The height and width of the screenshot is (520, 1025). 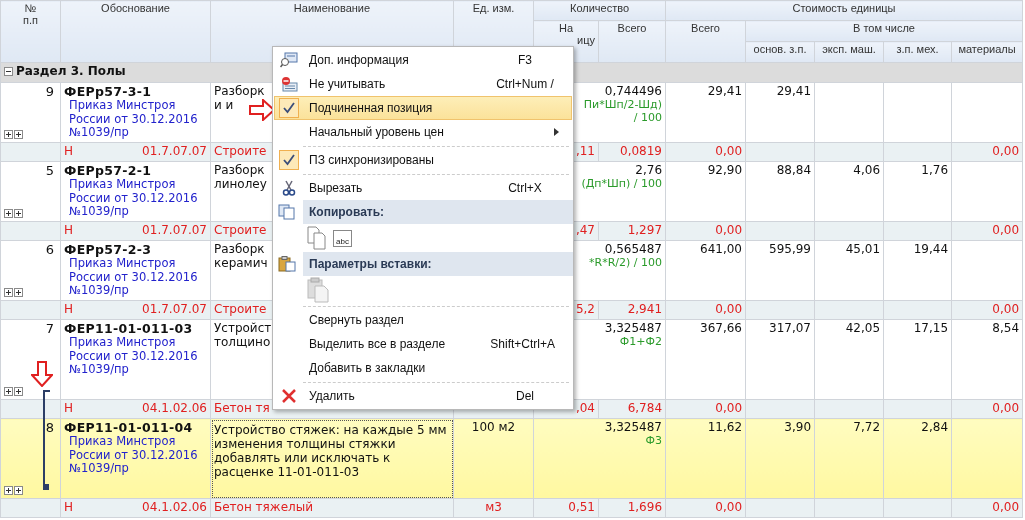 I want to click on quantity-cell: 6,784, so click(x=644, y=408).